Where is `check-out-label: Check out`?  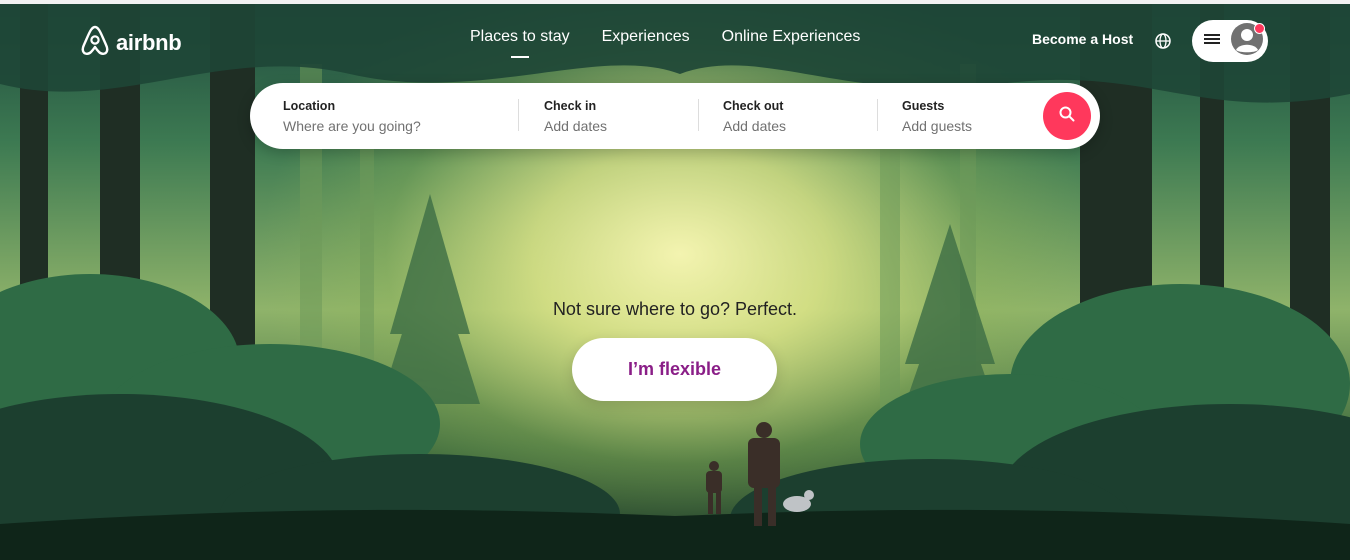 check-out-label: Check out is located at coordinates (753, 106).